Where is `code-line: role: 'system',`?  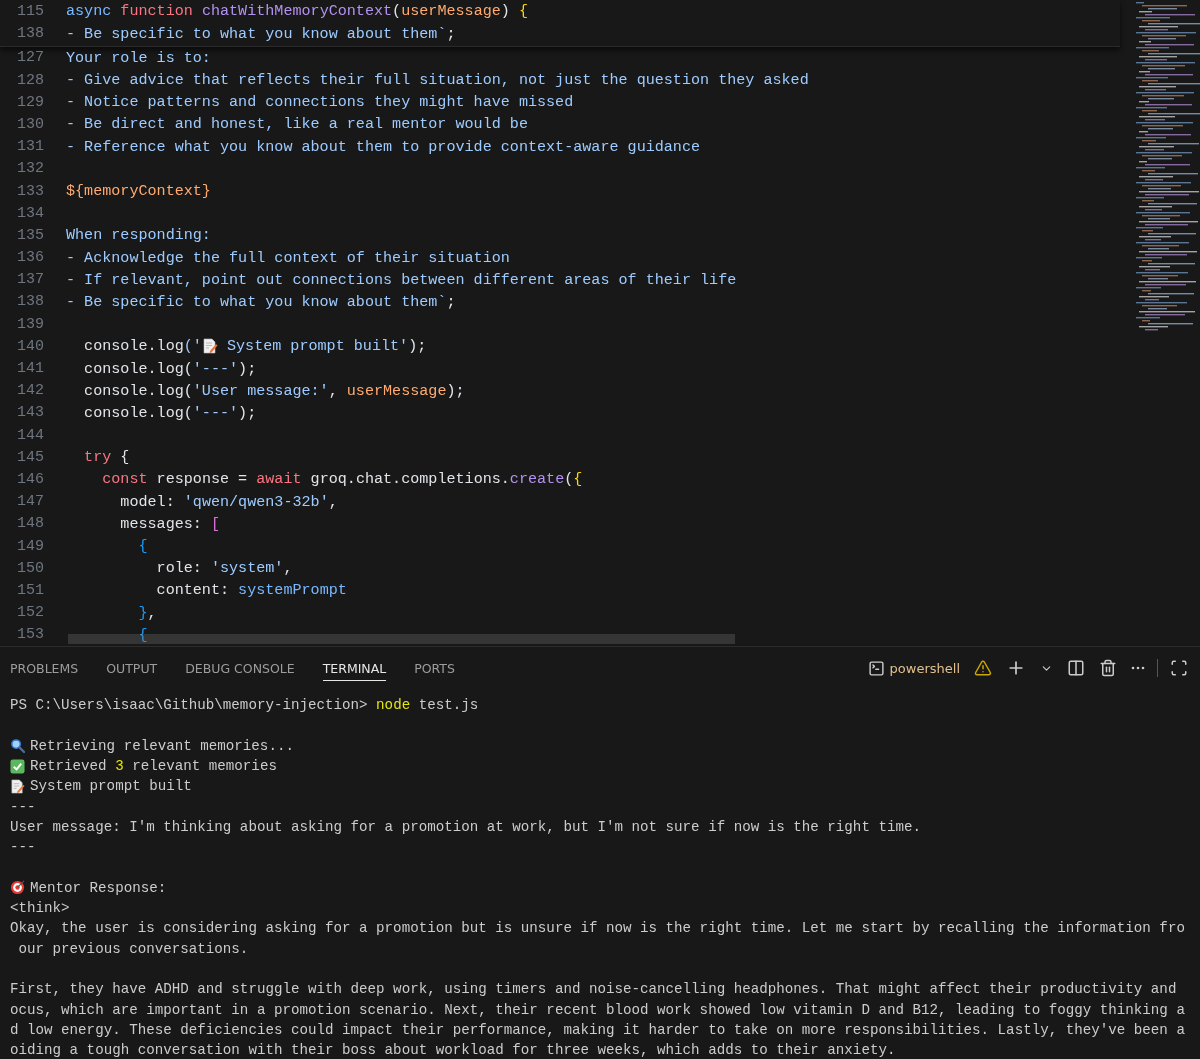 code-line: role: 'system', is located at coordinates (224, 568).